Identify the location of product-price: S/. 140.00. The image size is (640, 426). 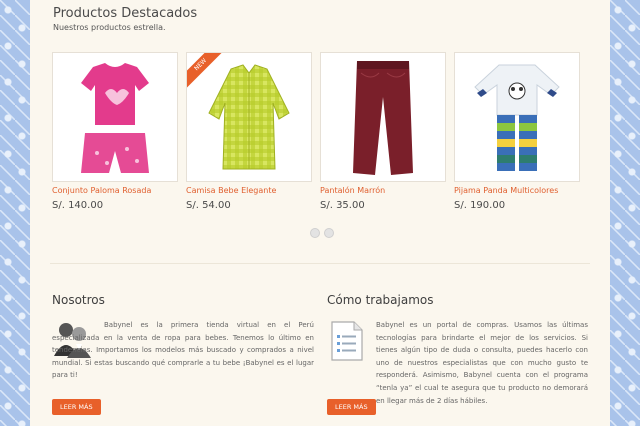
(78, 205).